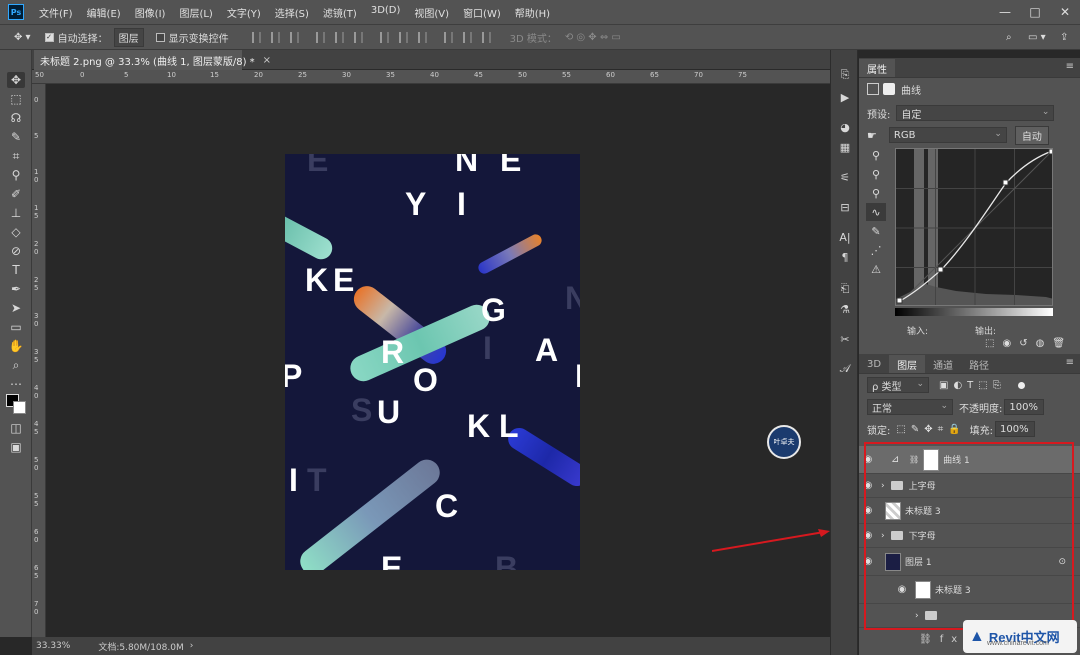  What do you see at coordinates (16, 308) in the screenshot?
I see `path-select-tool-icon: ➤` at bounding box center [16, 308].